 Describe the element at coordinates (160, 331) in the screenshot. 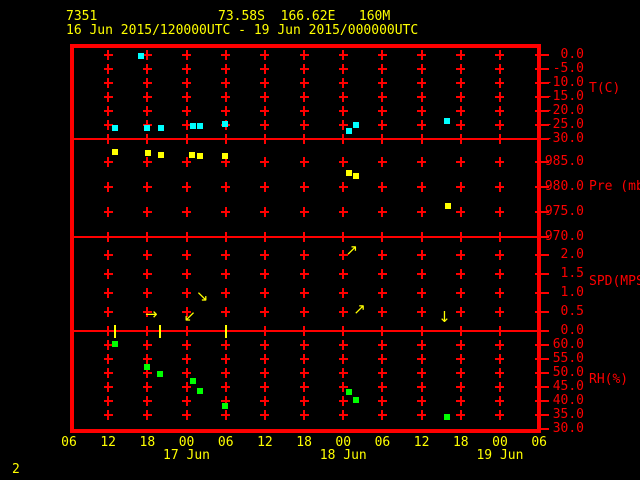

I see `wind-calm-mark` at that location.